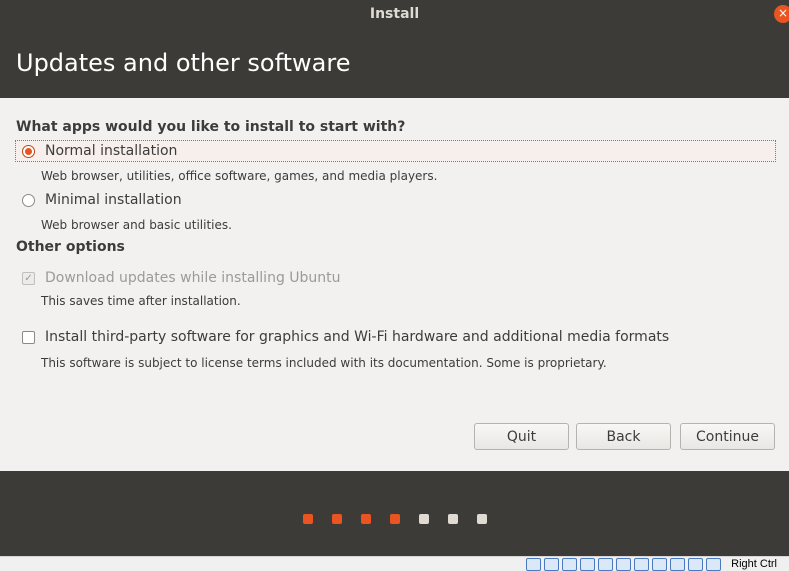  What do you see at coordinates (623, 436) in the screenshot?
I see `back-button: Back` at bounding box center [623, 436].